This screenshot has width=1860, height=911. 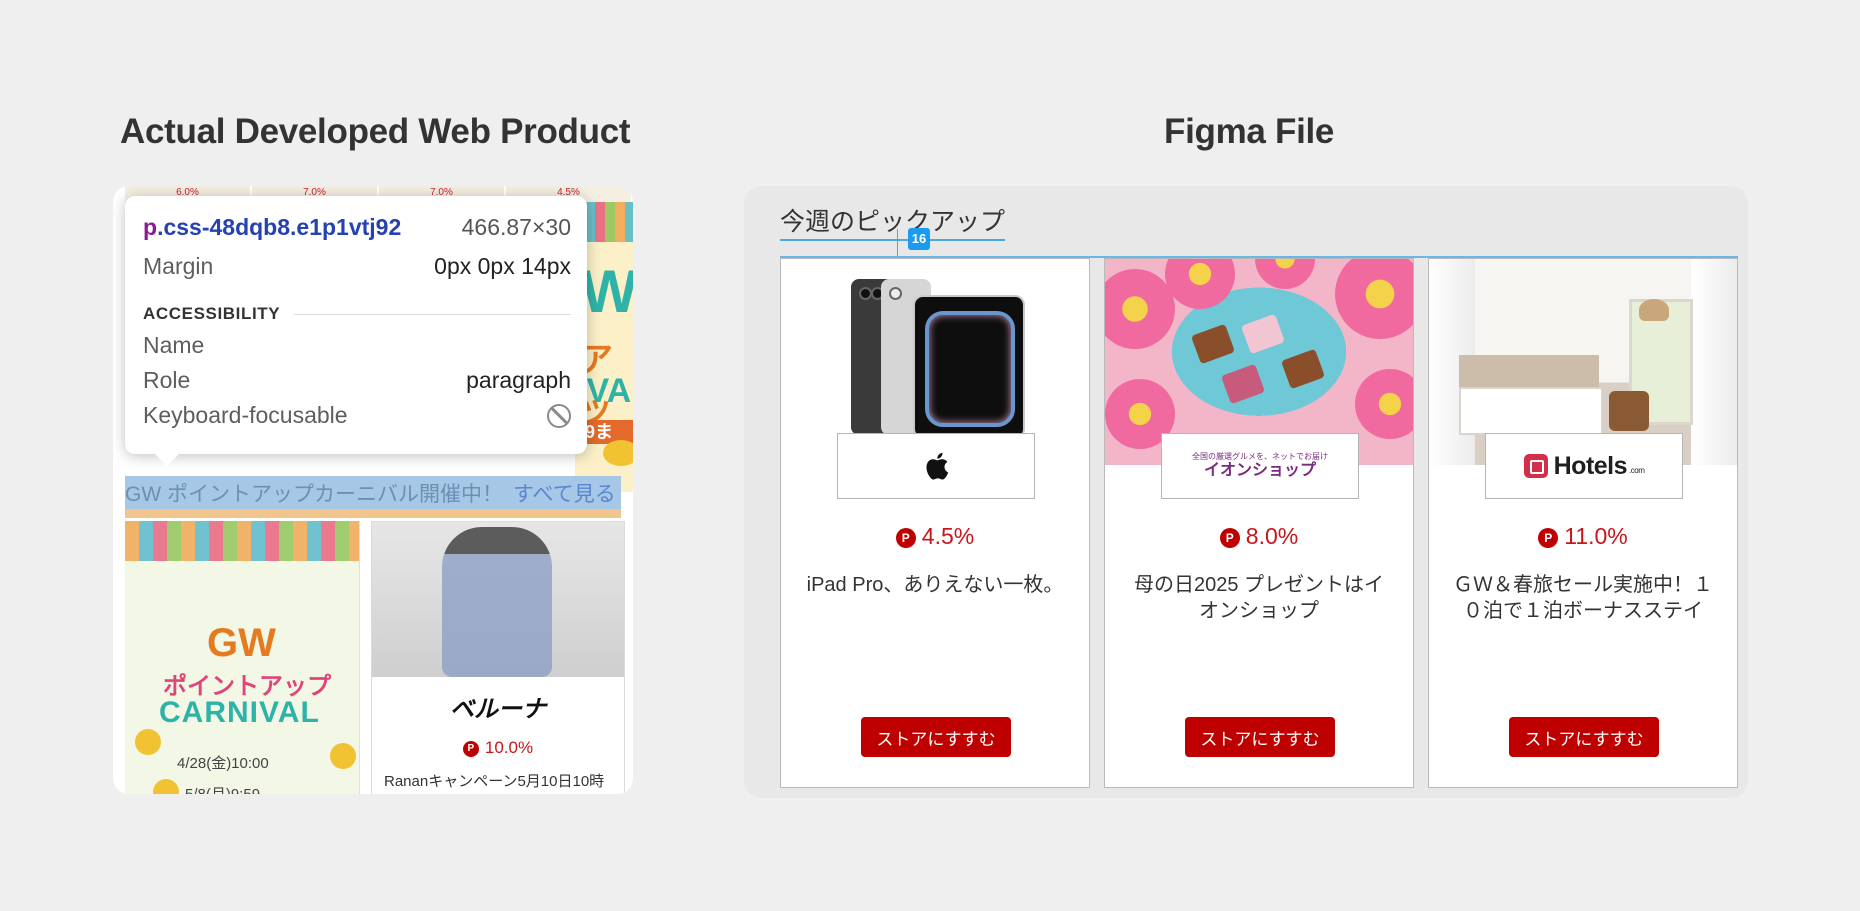 I want to click on not-allowed-icon, so click(x=559, y=415).